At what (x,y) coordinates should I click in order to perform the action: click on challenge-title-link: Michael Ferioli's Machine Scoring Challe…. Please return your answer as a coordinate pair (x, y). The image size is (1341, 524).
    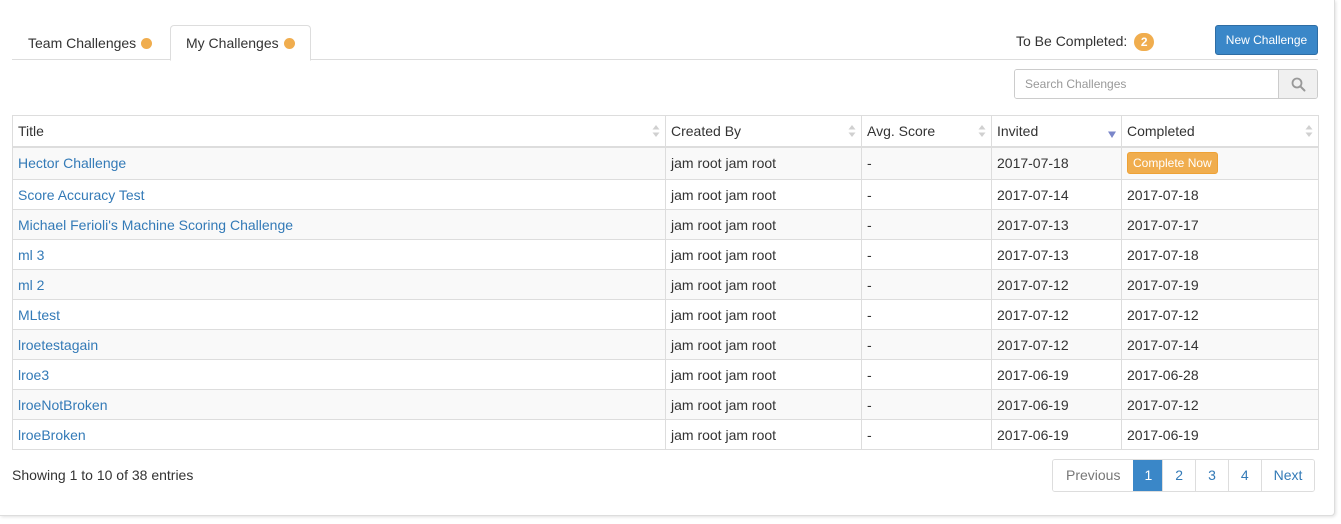
    Looking at the image, I should click on (155, 225).